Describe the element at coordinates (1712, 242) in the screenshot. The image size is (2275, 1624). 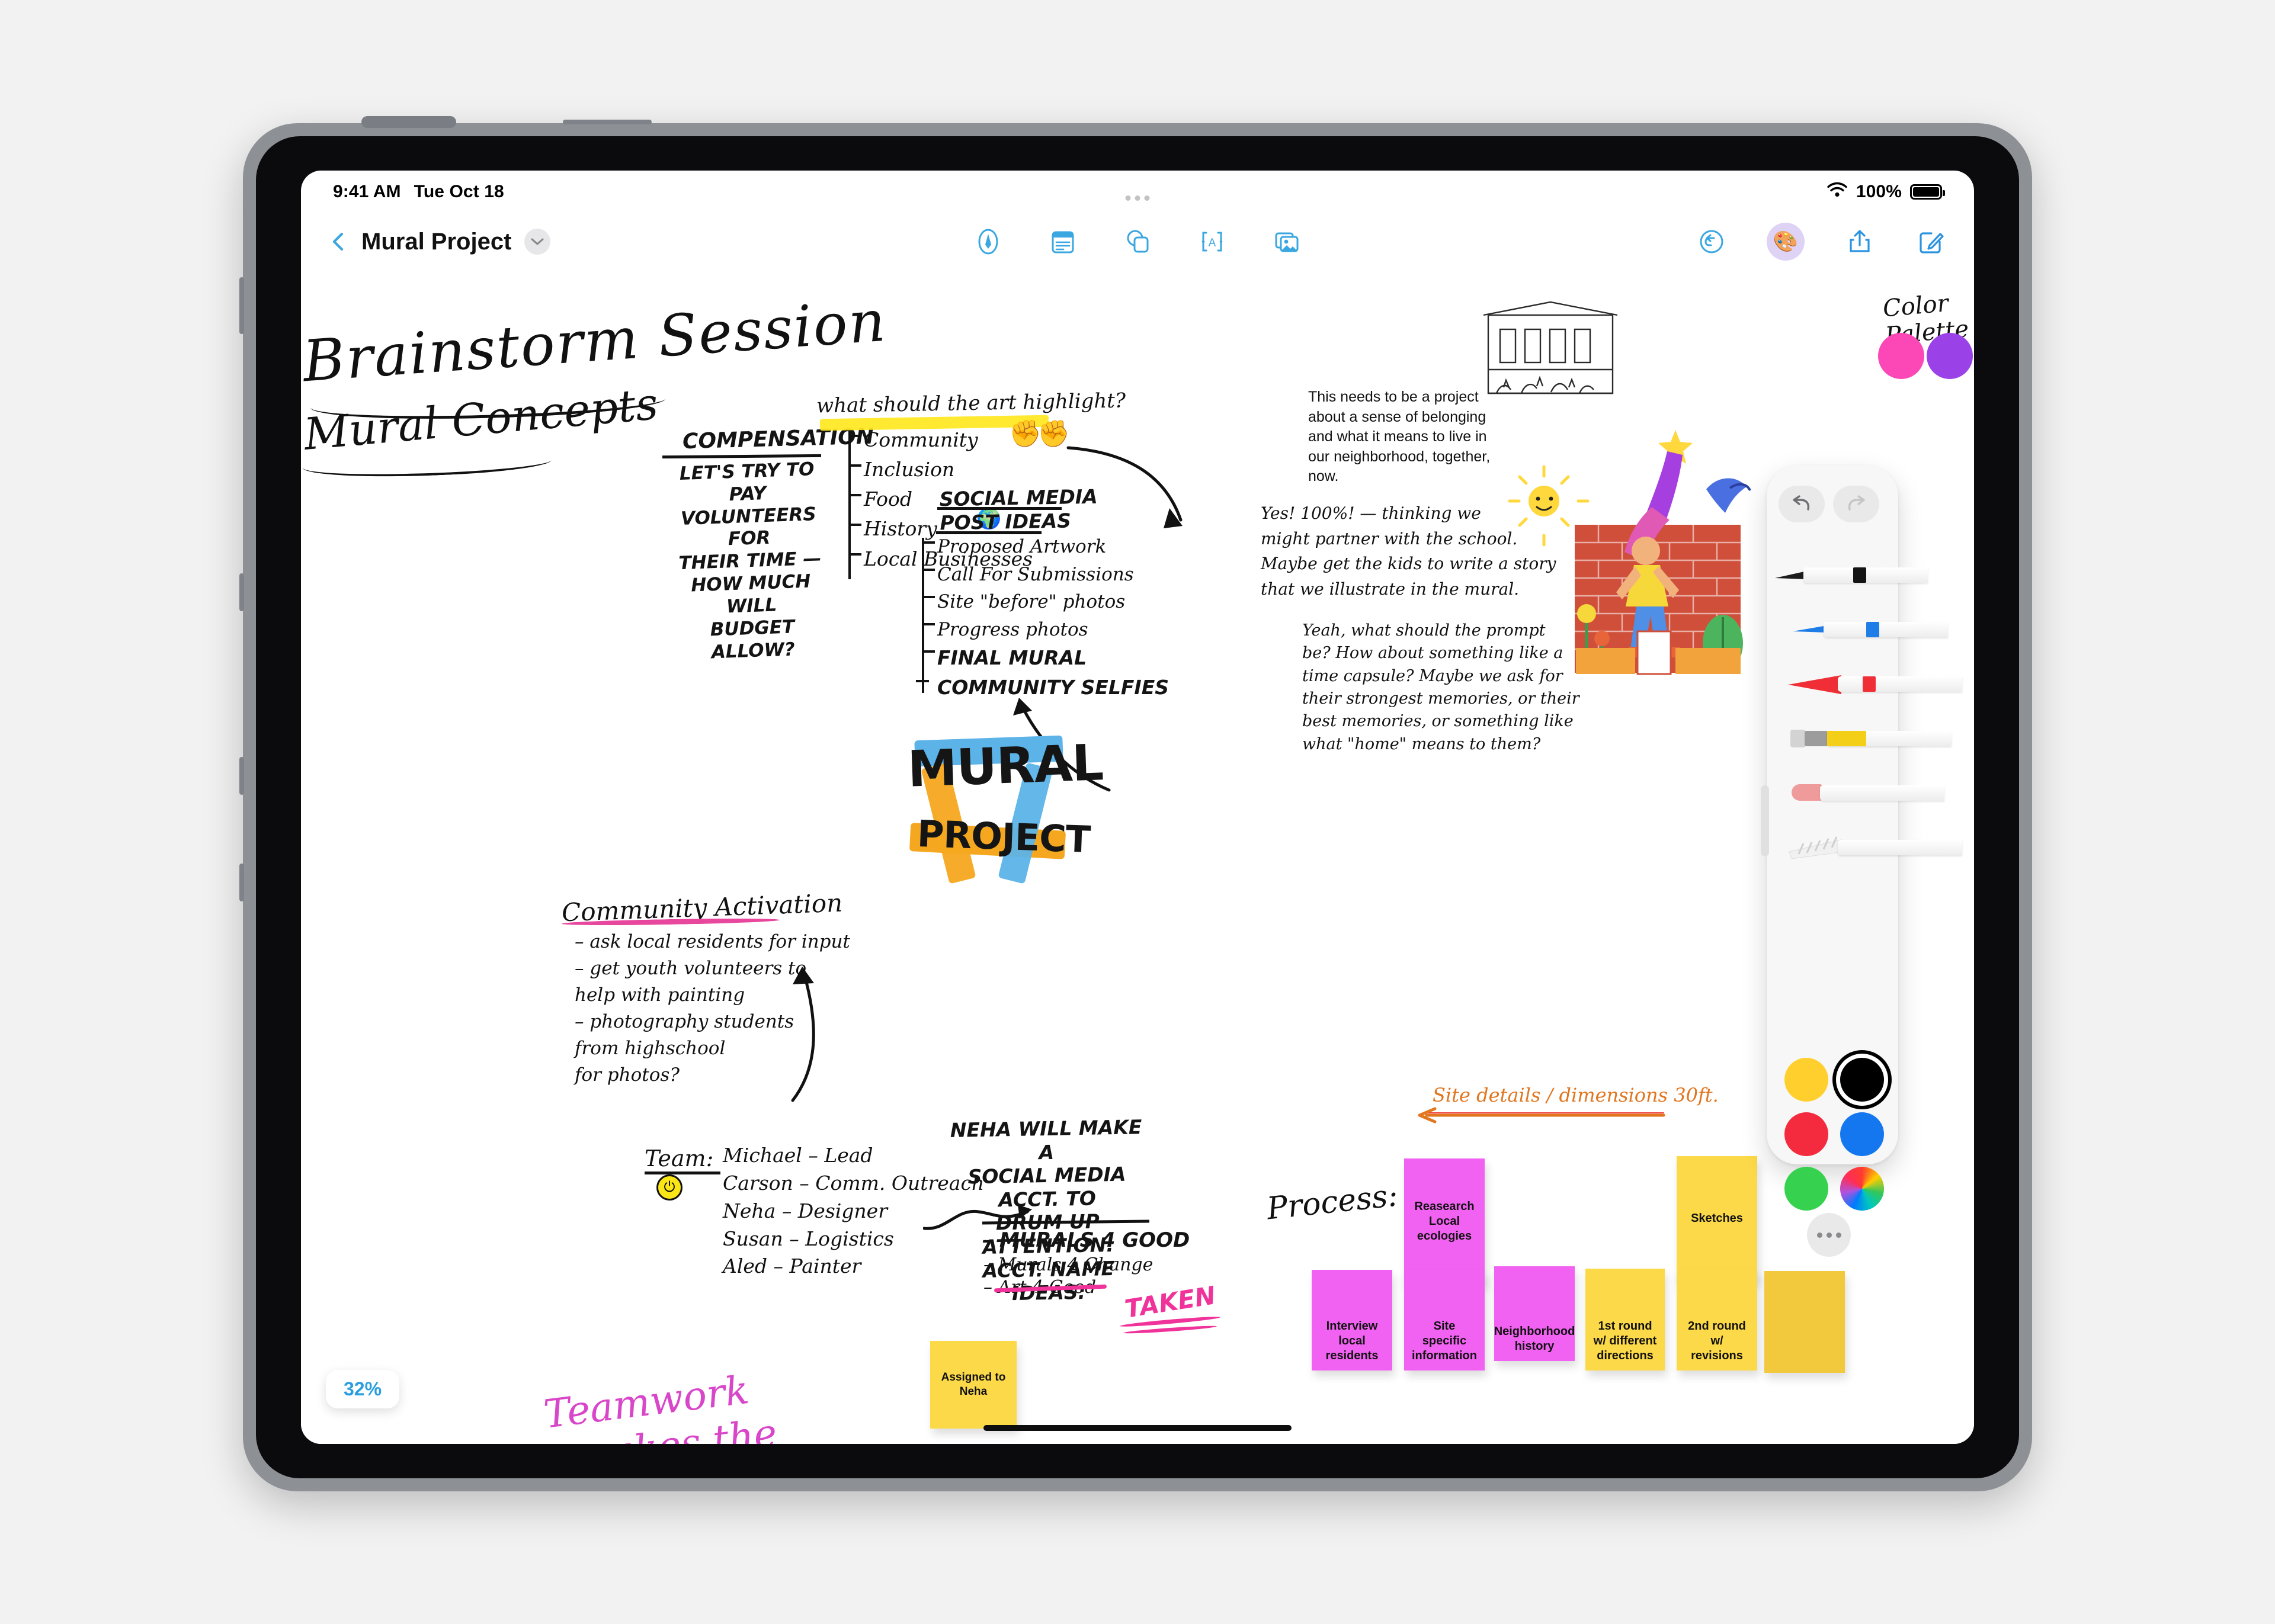
I see `undo-circle-icon` at that location.